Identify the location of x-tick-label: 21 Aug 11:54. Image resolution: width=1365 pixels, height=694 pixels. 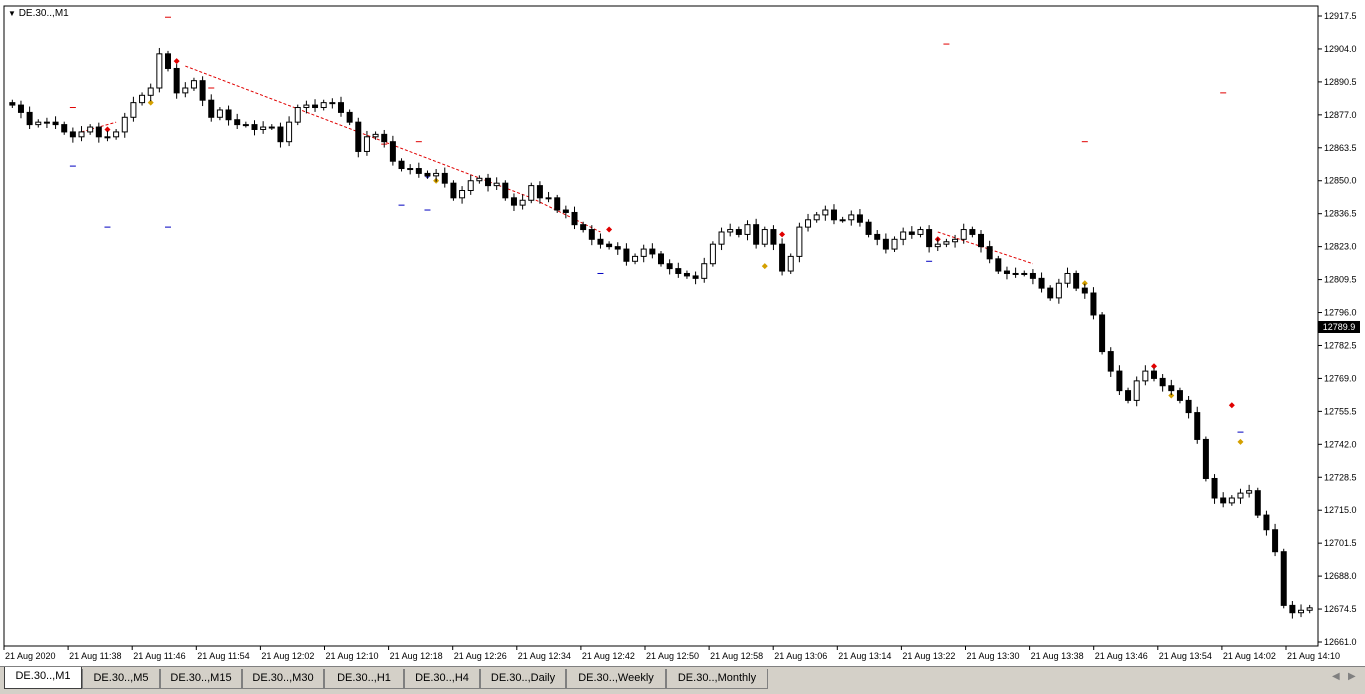
(223, 656).